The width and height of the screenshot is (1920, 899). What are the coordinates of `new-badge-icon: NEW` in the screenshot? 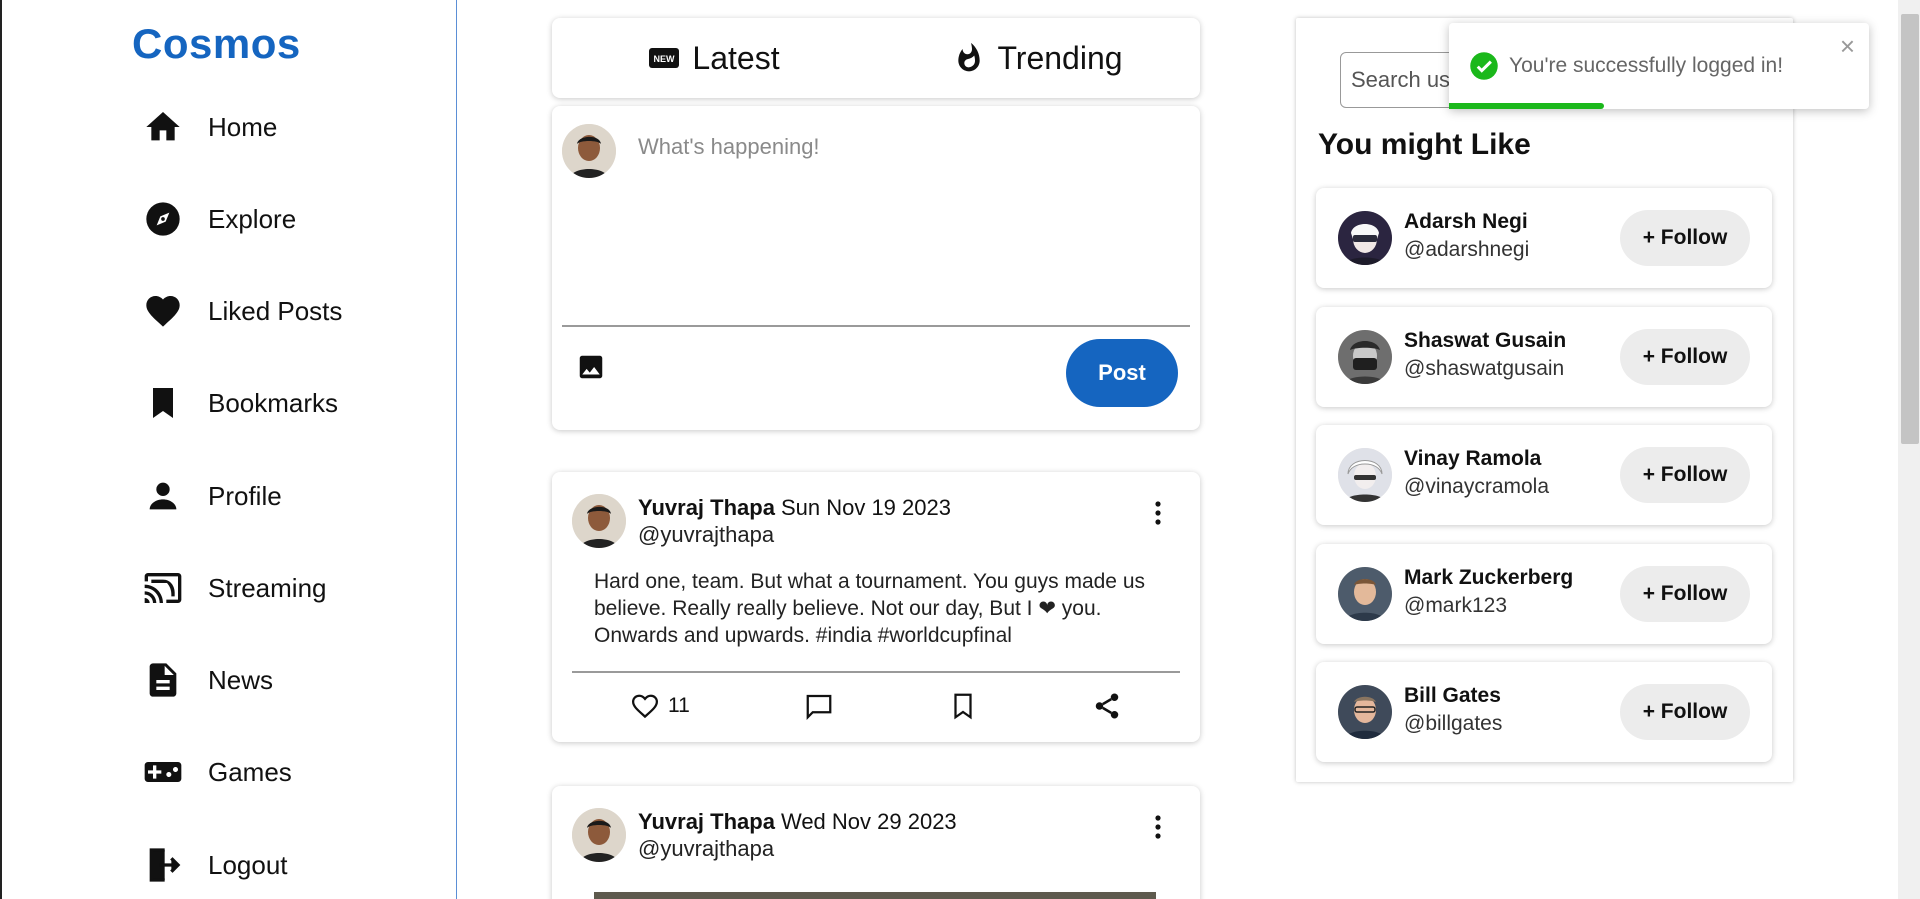 It's located at (664, 58).